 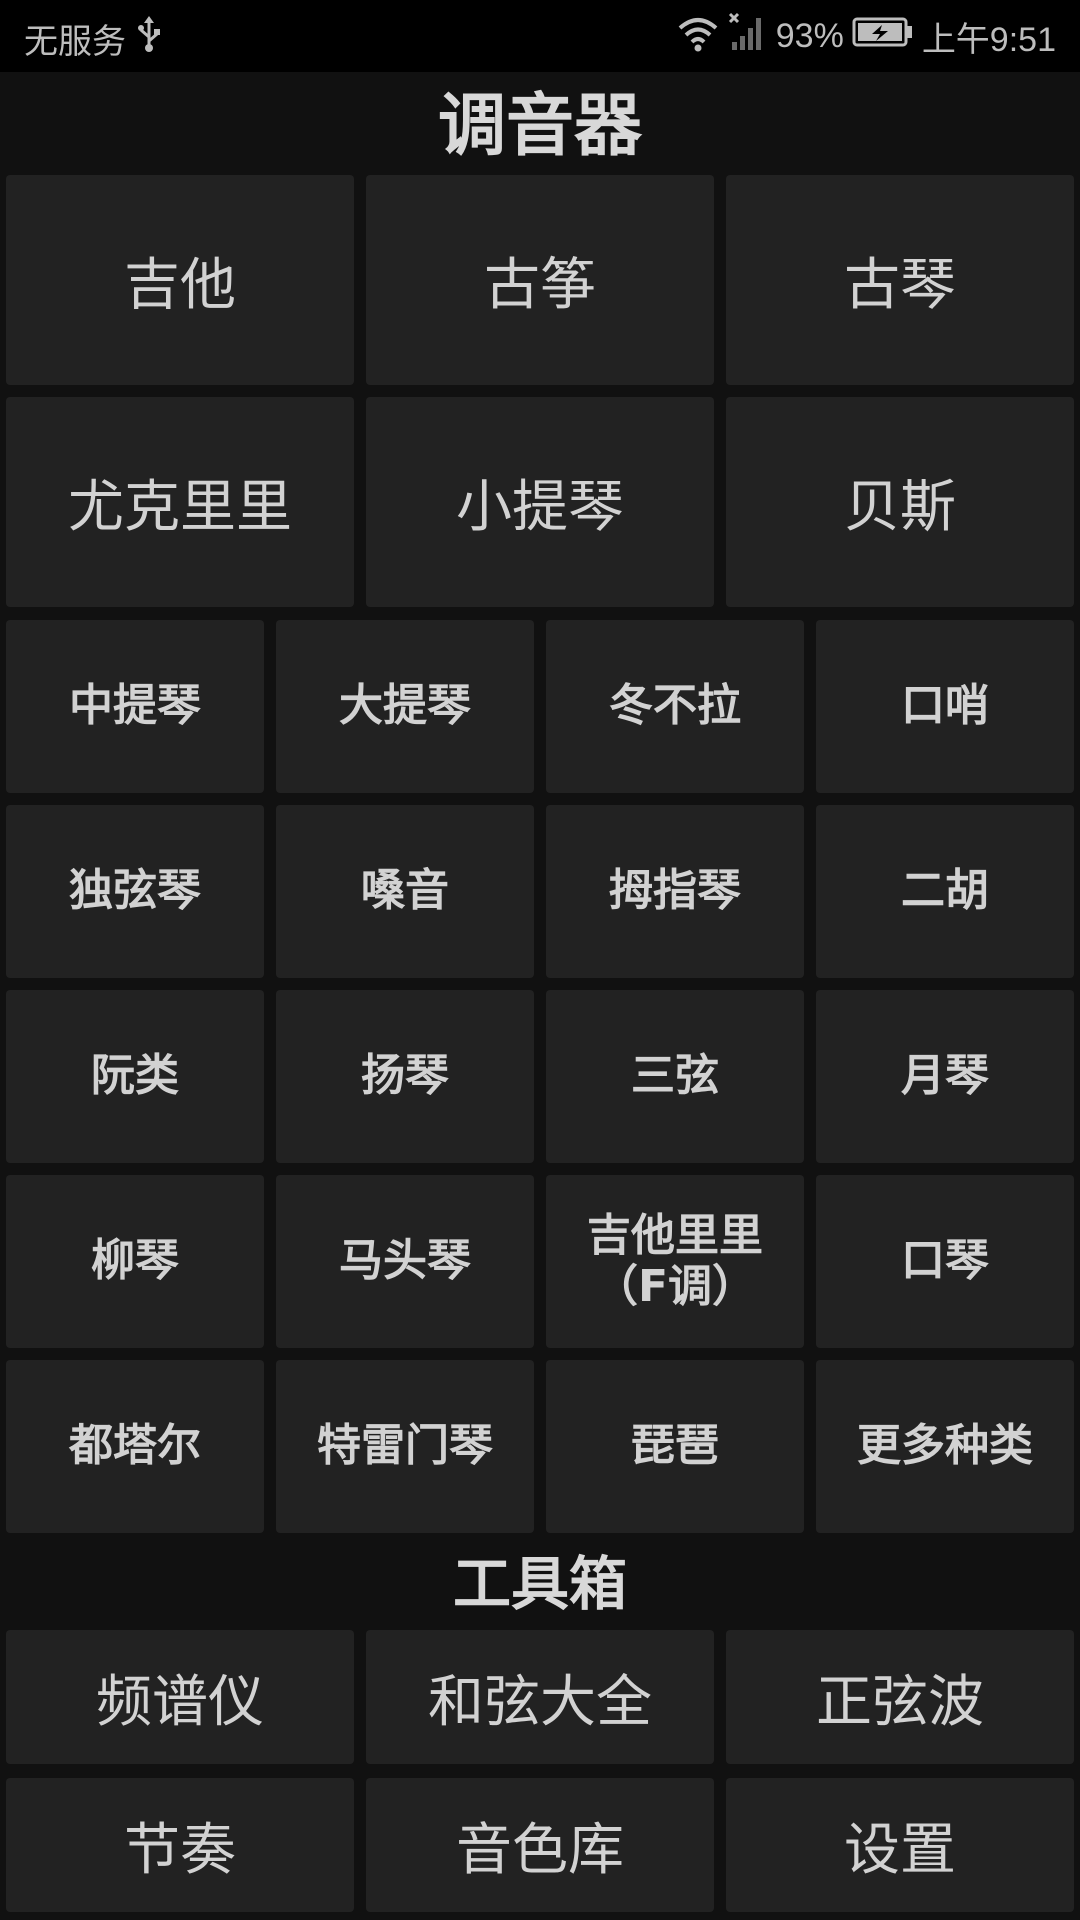 I want to click on instrument-button-whistle: 口哨, so click(x=945, y=706).